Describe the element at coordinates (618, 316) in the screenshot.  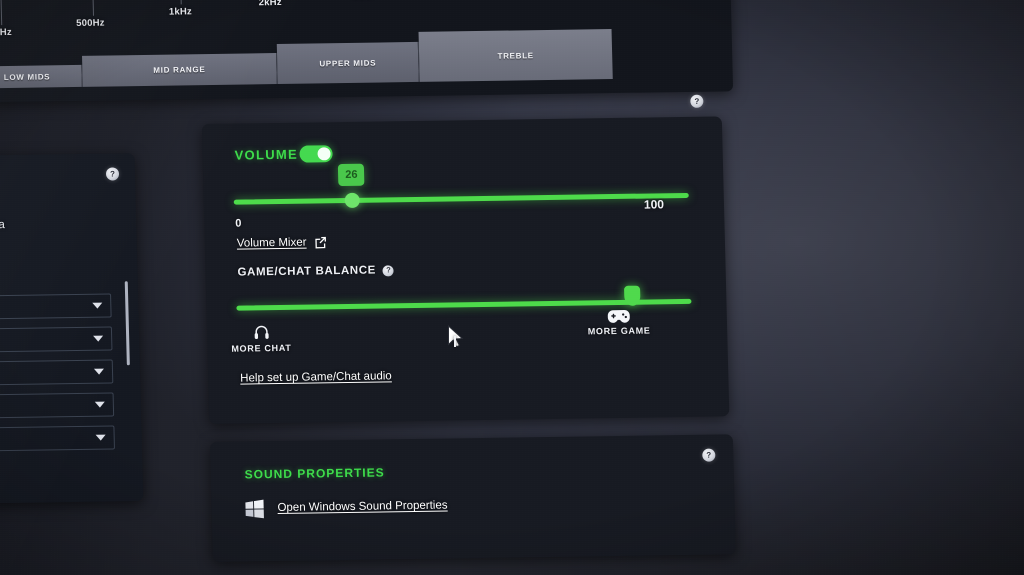
I see `gamepad-icon` at that location.